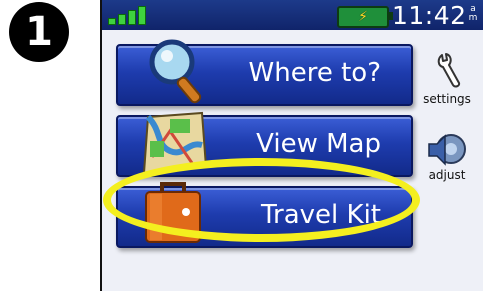 Image resolution: width=483 pixels, height=291 pixels. I want to click on clock-time: 11:42, so click(429, 15).